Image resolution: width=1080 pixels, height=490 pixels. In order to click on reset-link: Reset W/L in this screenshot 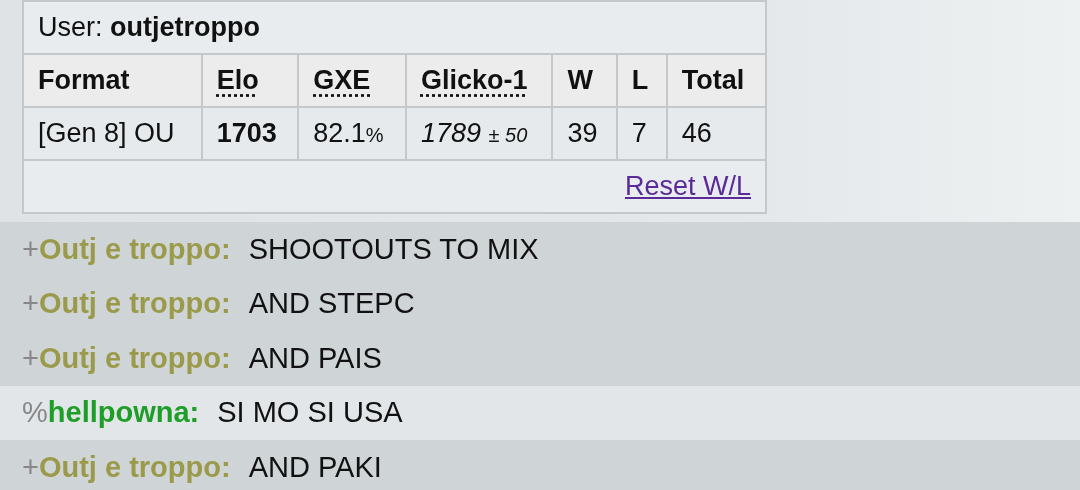, I will do `click(687, 186)`.